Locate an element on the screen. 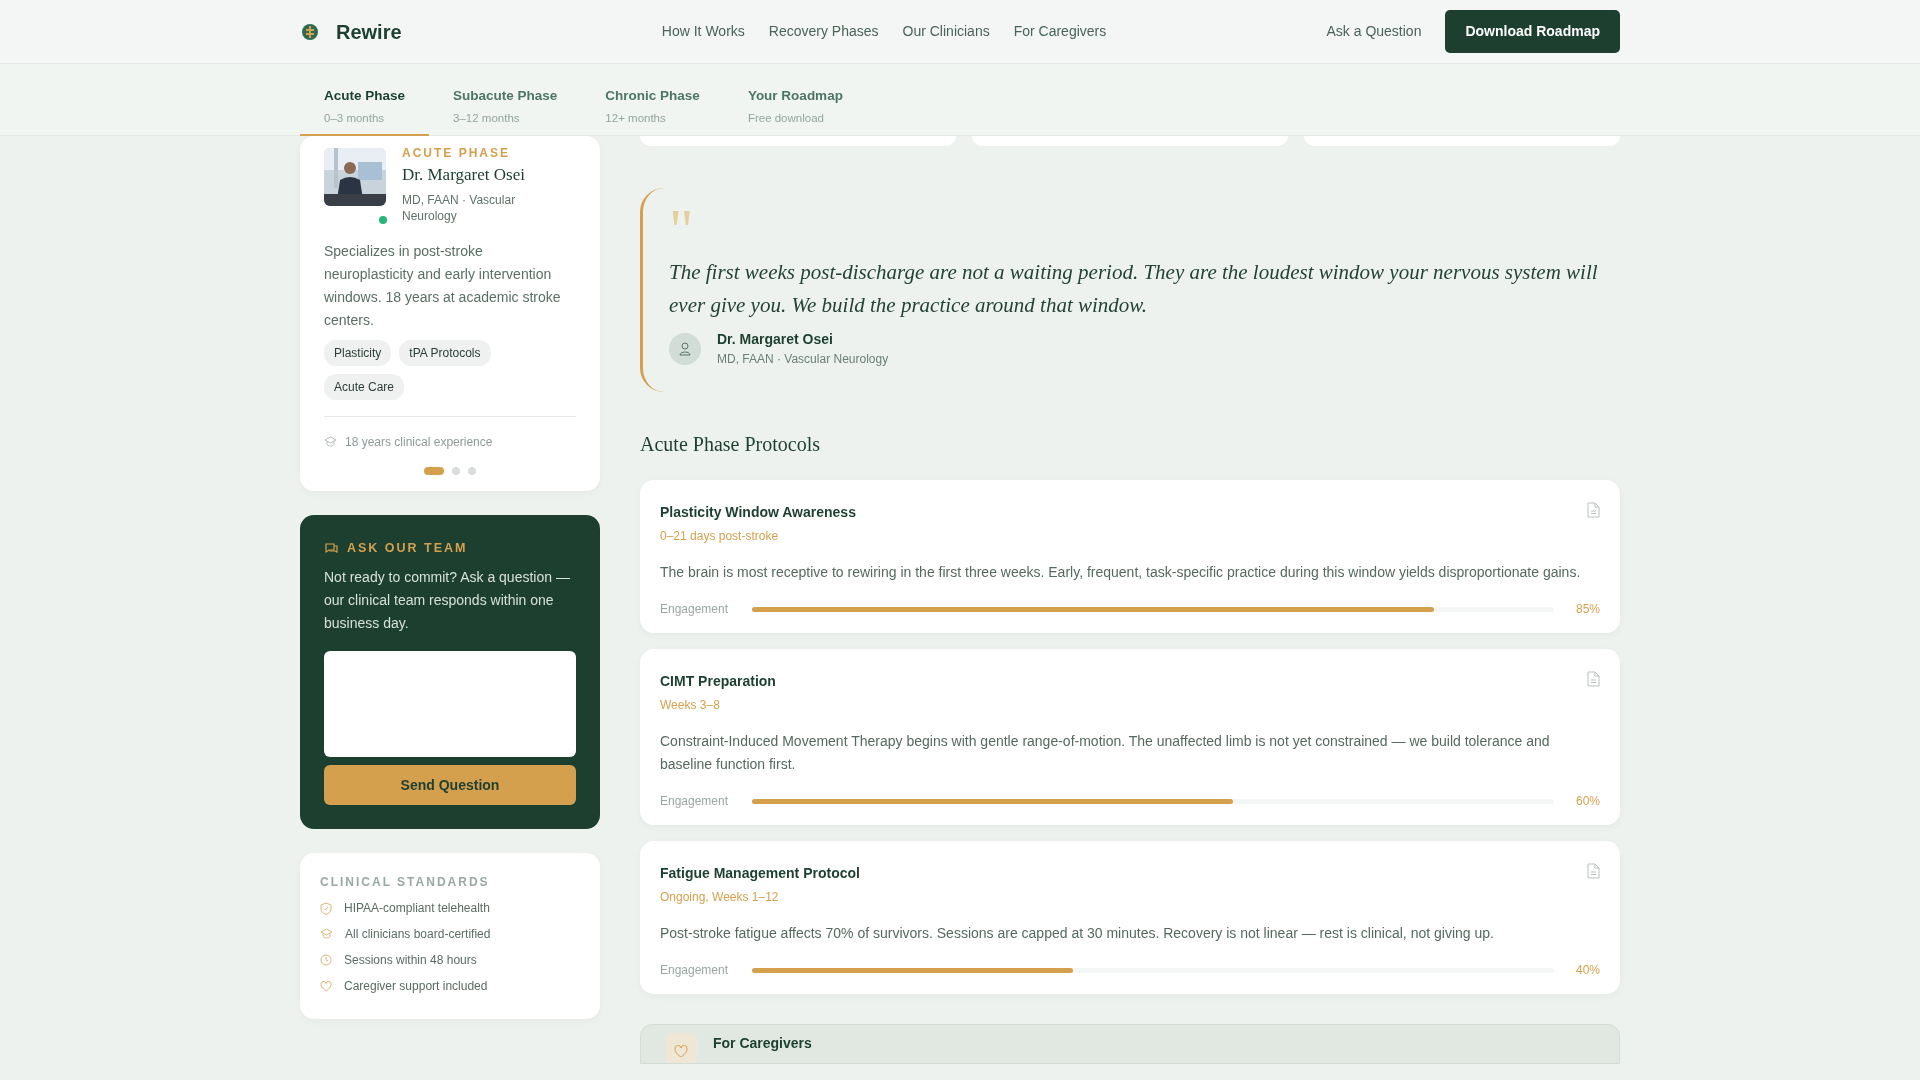 The width and height of the screenshot is (1920, 1080). section-heading: Acute Phase Protocols is located at coordinates (730, 444).